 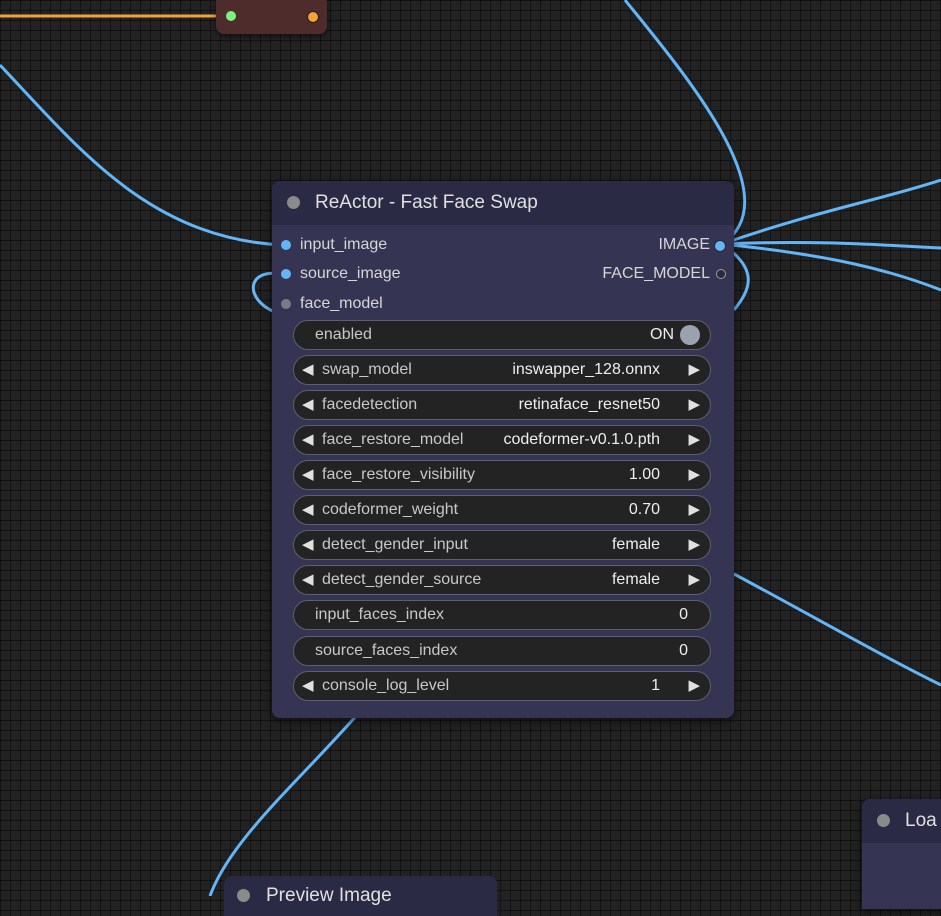 I want to click on node-title: ReActor - Fast Face Swap, so click(x=426, y=202).